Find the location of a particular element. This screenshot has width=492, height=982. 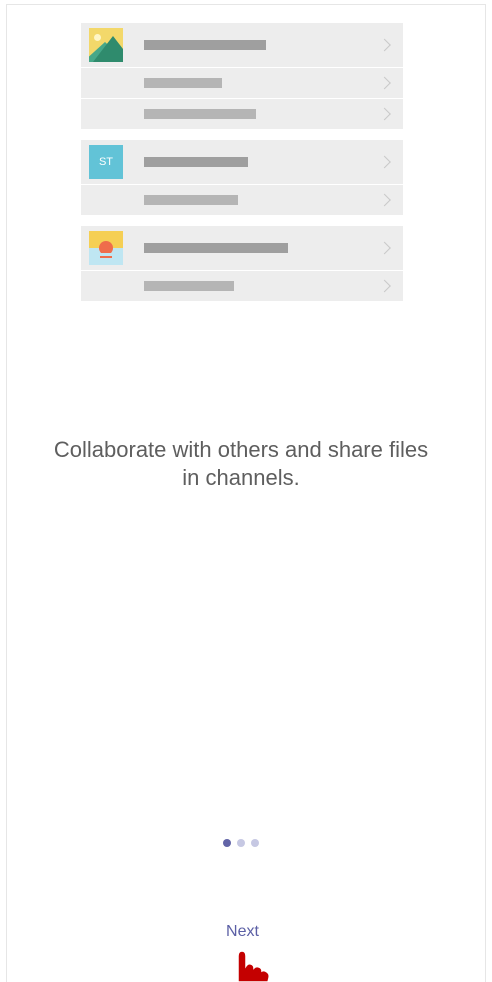

landscape-image-icon is located at coordinates (106, 45).